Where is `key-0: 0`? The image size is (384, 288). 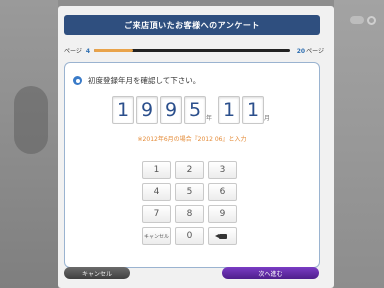
key-0: 0 is located at coordinates (189, 236).